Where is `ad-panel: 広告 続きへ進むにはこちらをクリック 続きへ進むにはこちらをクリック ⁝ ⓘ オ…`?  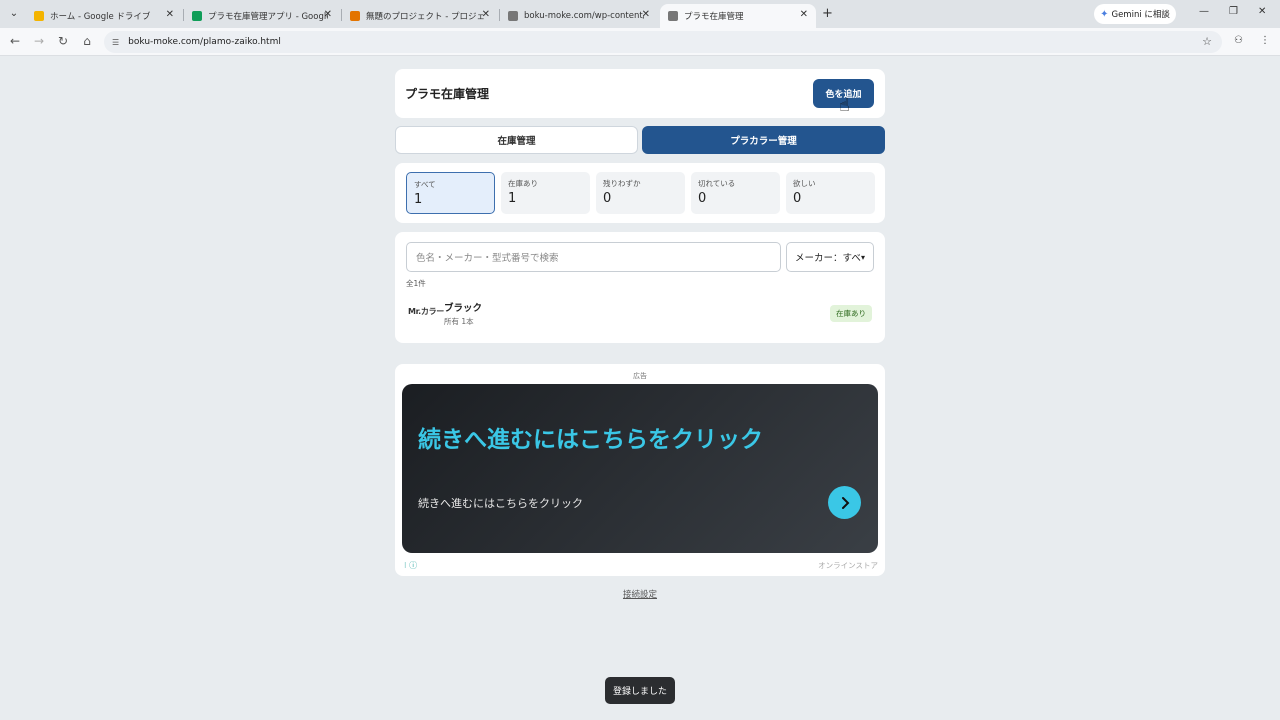
ad-panel: 広告 続きへ進むにはこちらをクリック 続きへ進むにはこちらをクリック ⁝ ⓘ オ… is located at coordinates (640, 470).